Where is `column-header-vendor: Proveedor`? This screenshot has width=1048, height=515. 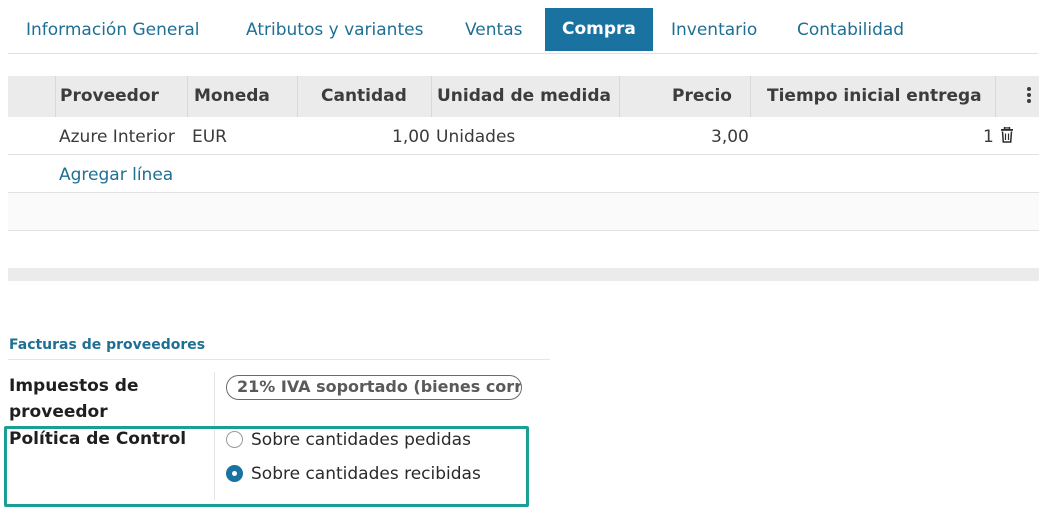
column-header-vendor: Proveedor is located at coordinates (109, 96).